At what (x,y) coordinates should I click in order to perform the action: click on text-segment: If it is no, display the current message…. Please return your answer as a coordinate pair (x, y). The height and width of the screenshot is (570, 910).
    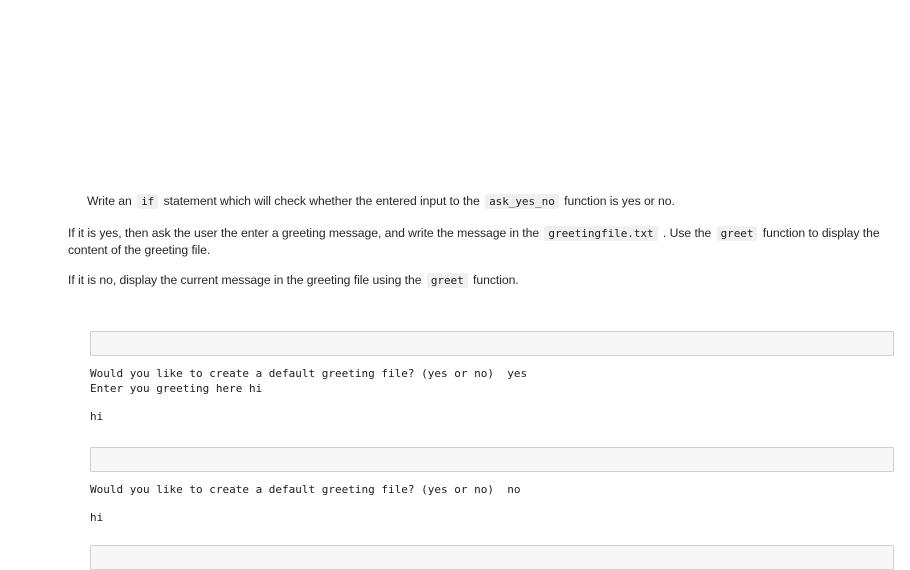
    Looking at the image, I should click on (246, 280).